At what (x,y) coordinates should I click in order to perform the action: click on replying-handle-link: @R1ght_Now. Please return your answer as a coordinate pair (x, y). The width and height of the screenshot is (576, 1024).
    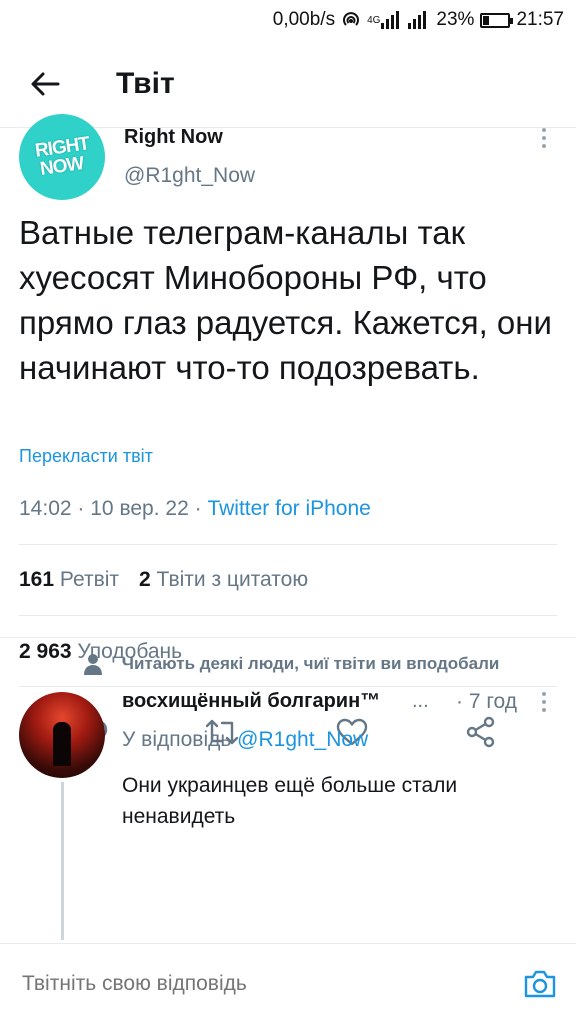
    Looking at the image, I should click on (302, 739).